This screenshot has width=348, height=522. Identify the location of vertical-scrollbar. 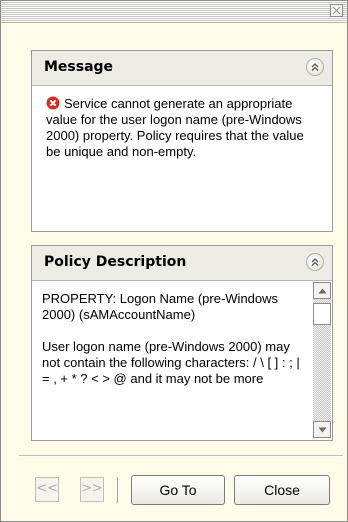
(322, 360).